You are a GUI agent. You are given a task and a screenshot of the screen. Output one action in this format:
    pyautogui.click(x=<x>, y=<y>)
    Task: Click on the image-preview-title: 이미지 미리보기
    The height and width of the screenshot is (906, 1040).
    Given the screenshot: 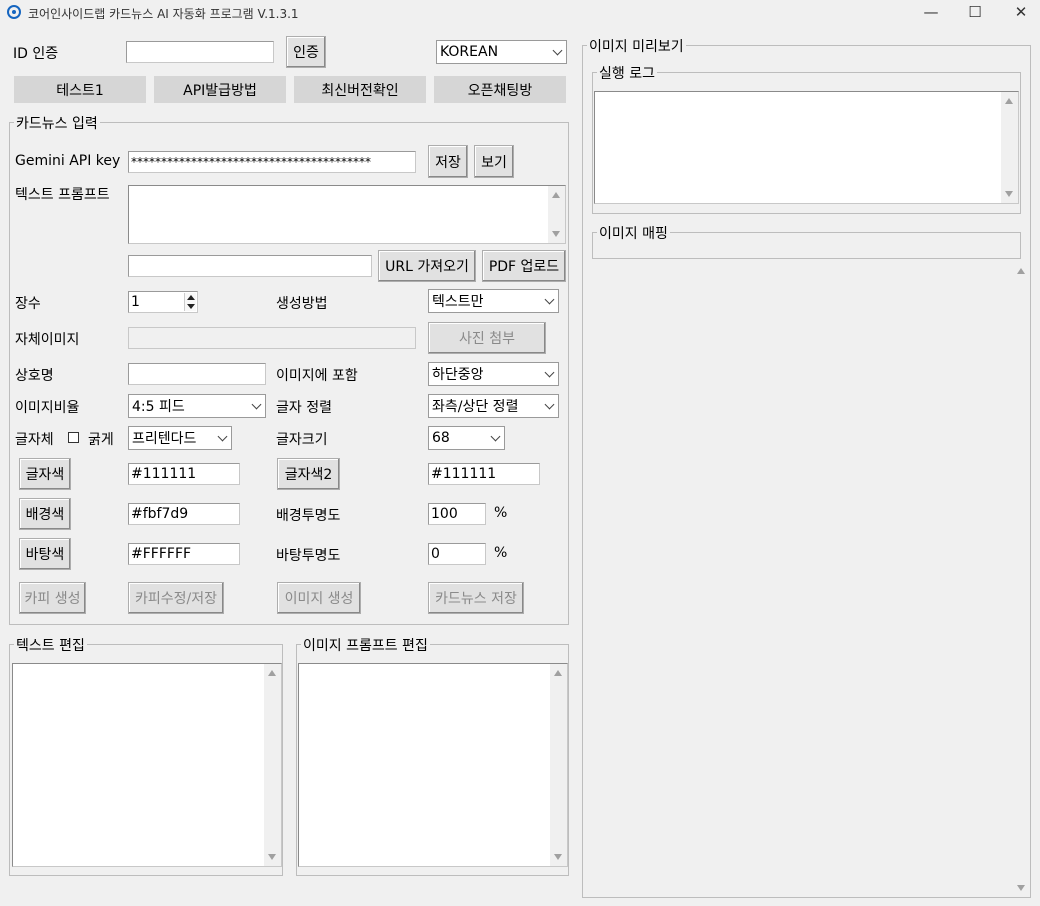 What is the action you would take?
    pyautogui.click(x=636, y=46)
    